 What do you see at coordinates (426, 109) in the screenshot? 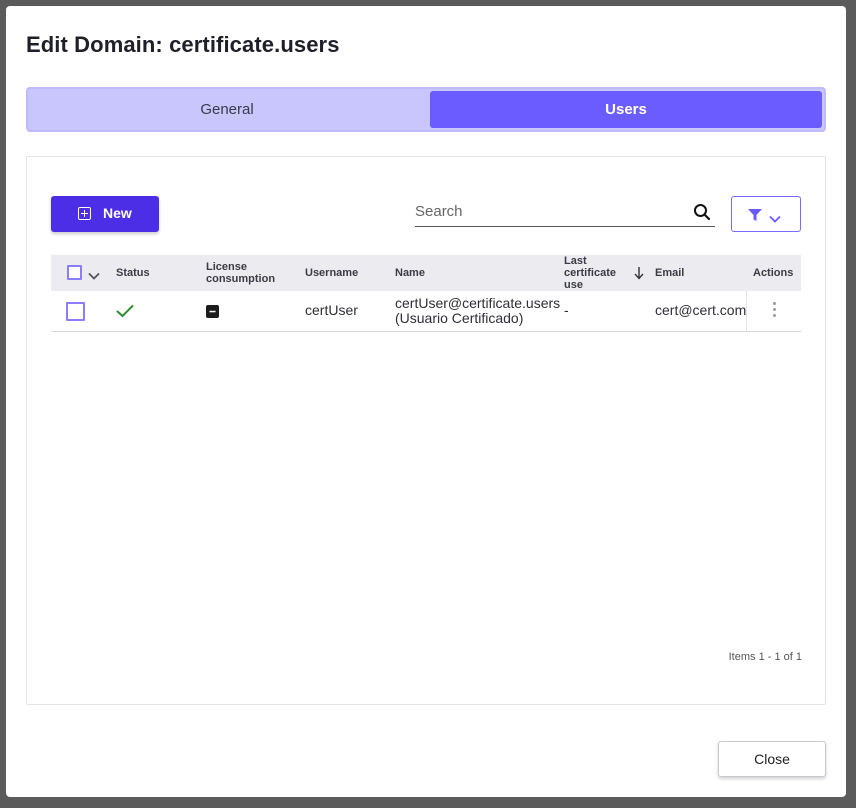
I see `tab-bar: General Users` at bounding box center [426, 109].